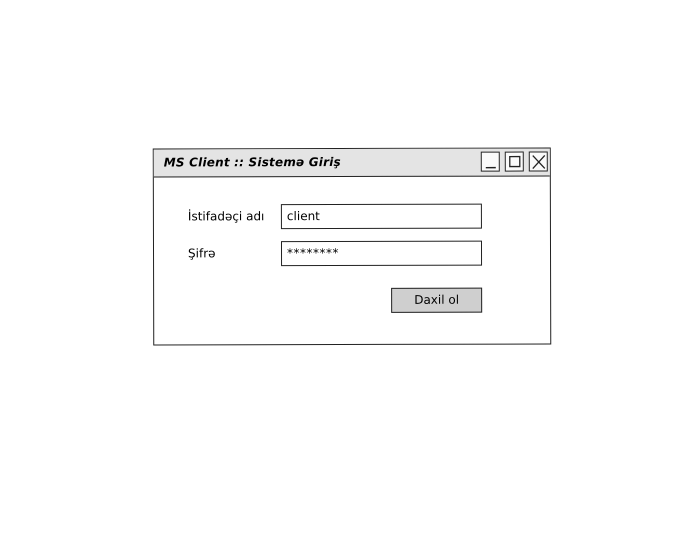 This screenshot has height=542, width=691. I want to click on close-icon, so click(539, 162).